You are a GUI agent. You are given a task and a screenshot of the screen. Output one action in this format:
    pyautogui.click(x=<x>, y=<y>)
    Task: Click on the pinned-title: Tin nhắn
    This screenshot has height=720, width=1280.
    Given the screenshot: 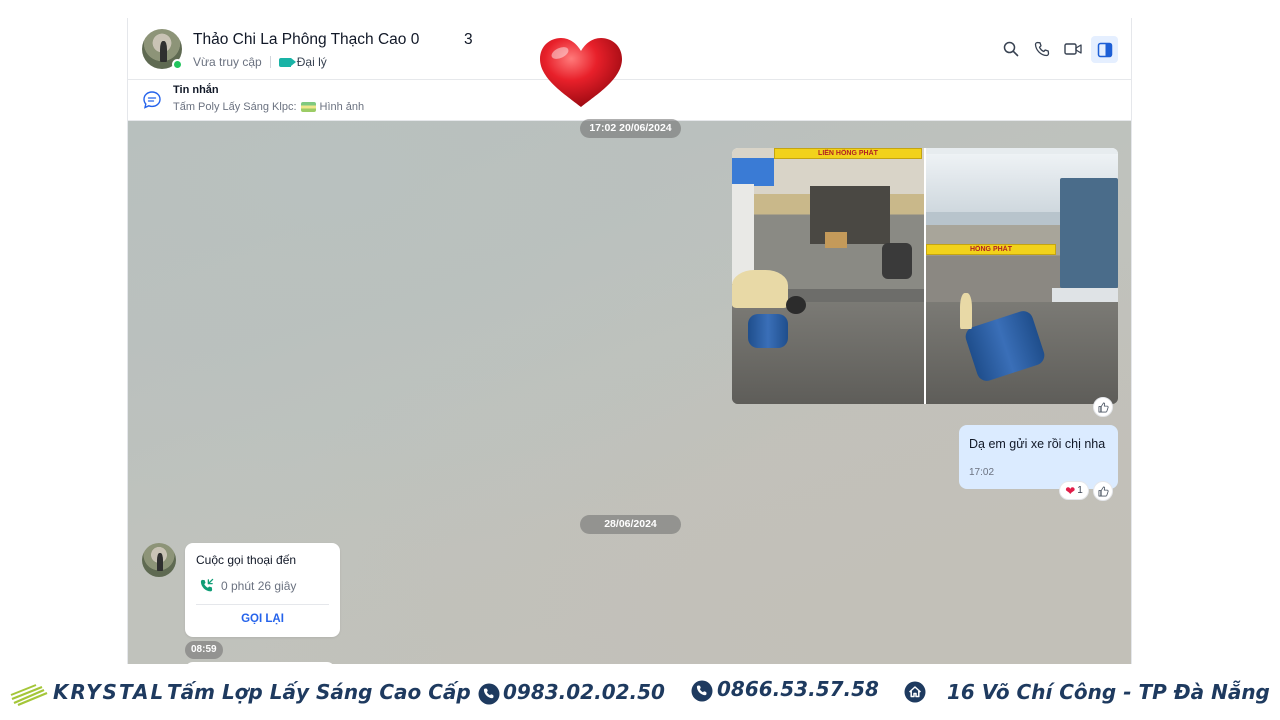 What is the action you would take?
    pyautogui.click(x=196, y=90)
    